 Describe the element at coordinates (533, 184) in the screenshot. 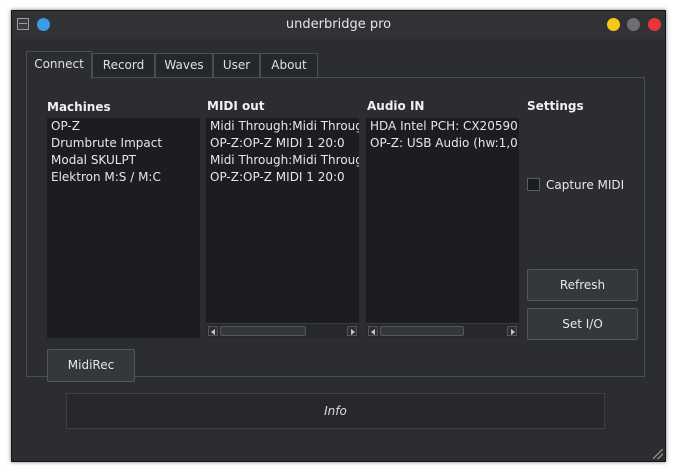

I see `capture-midi-checkbox` at that location.